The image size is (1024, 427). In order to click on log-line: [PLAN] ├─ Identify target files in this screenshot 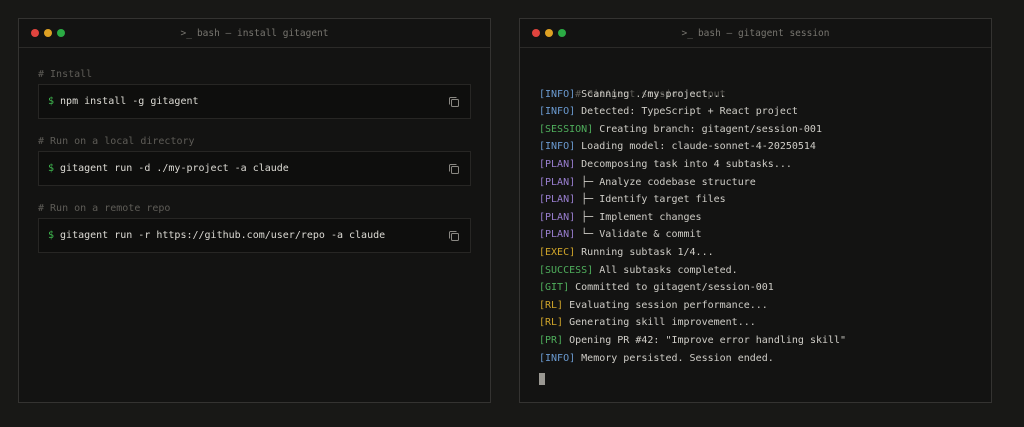, I will do `click(755, 200)`.